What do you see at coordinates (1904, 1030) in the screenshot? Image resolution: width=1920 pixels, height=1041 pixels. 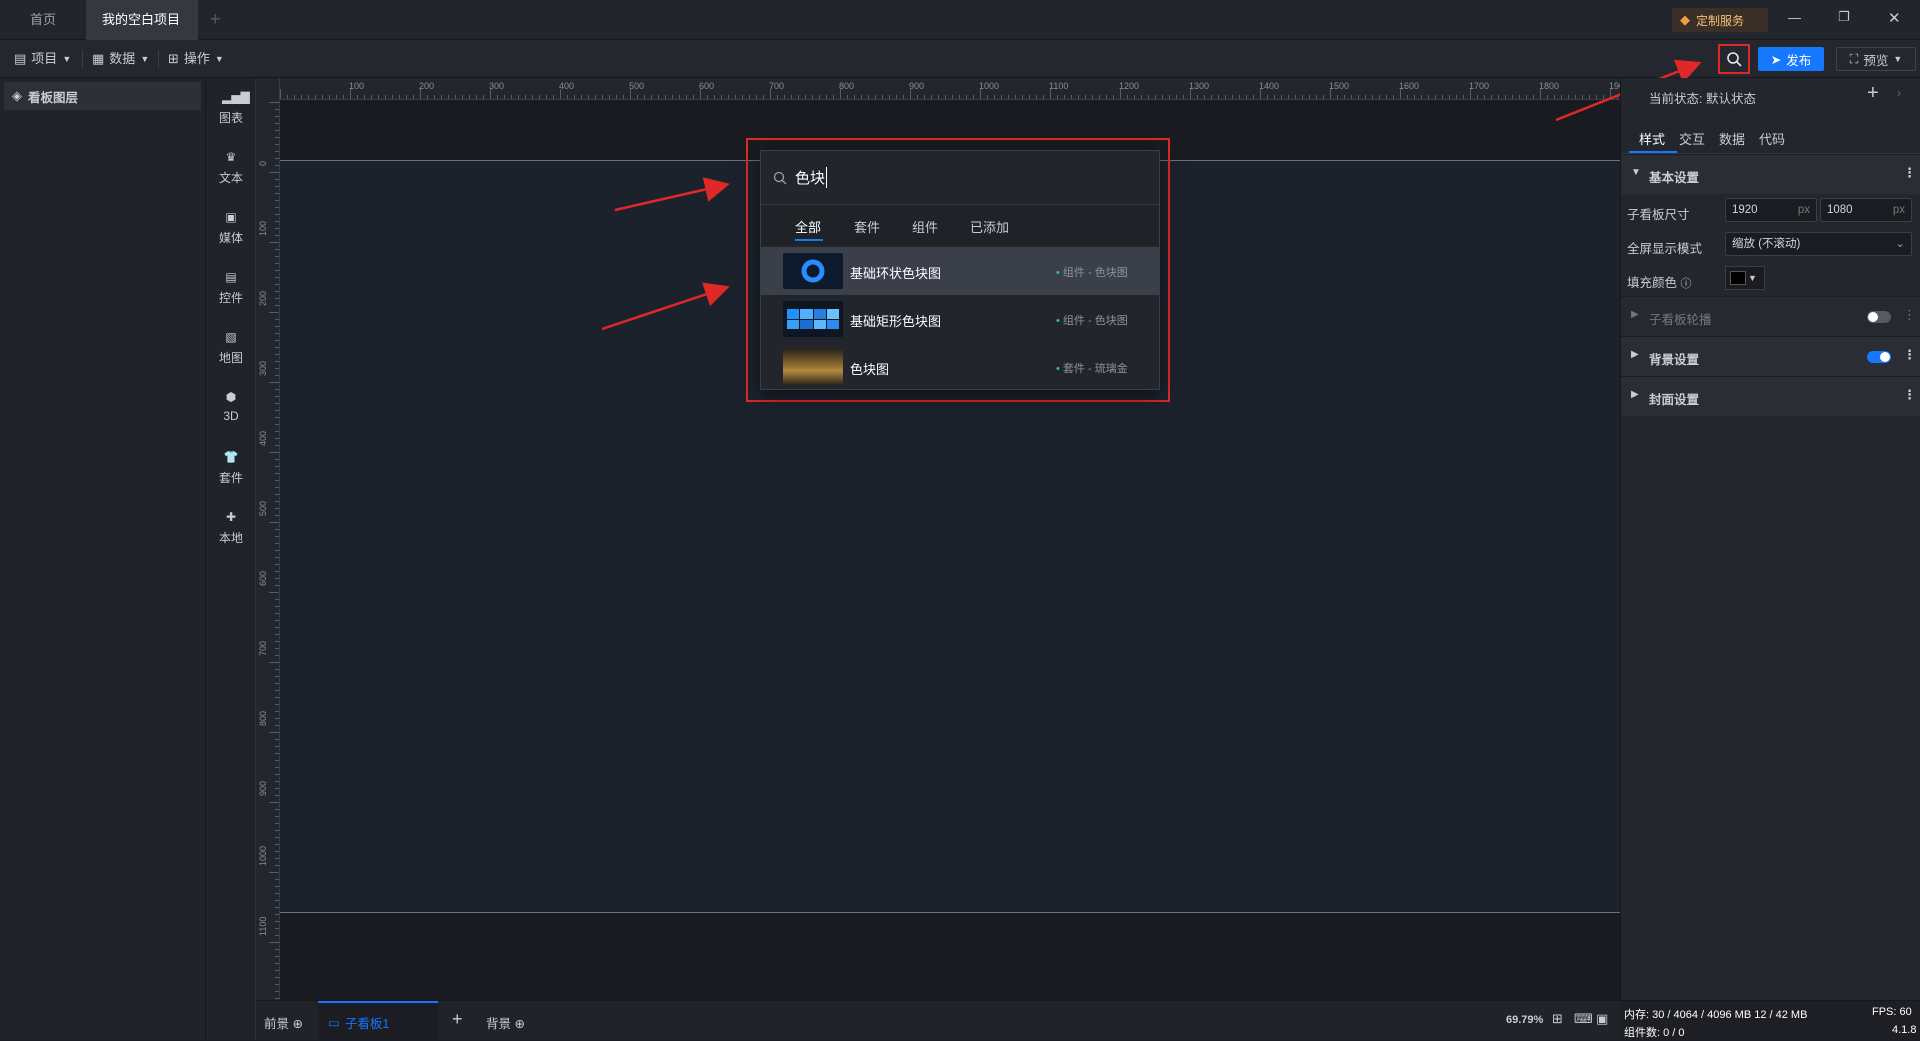 I see `version: 4.1.8` at bounding box center [1904, 1030].